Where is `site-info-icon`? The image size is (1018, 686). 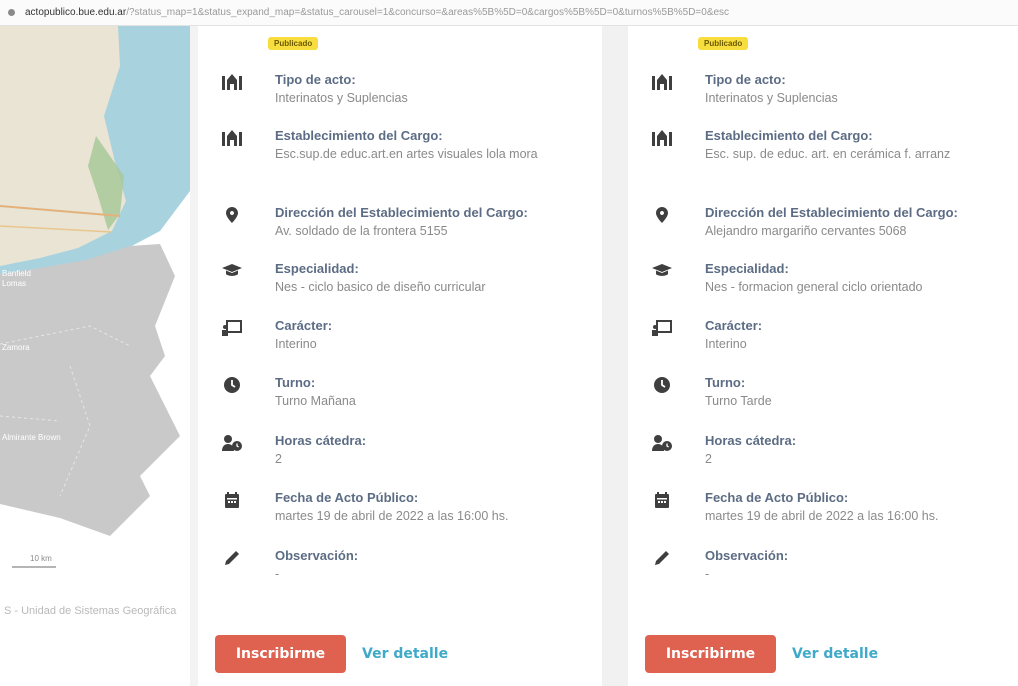
site-info-icon is located at coordinates (11, 12).